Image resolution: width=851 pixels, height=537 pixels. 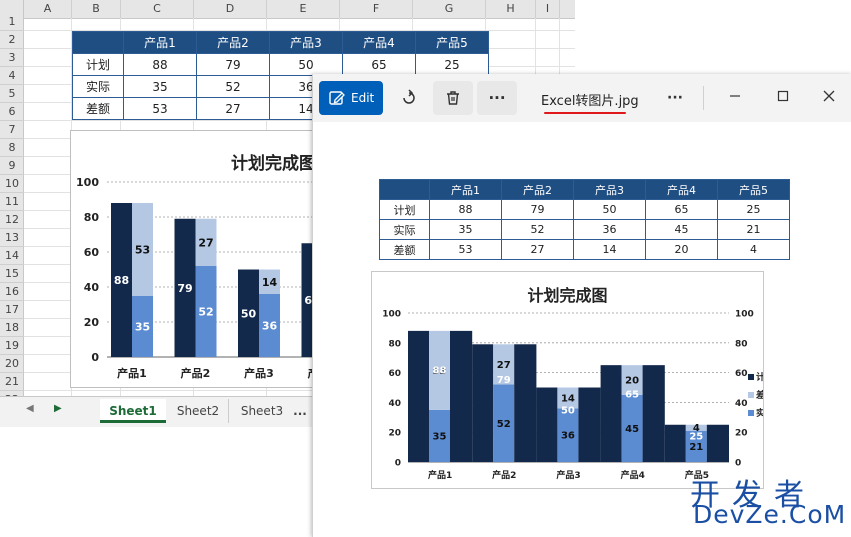 I want to click on delete-button, so click(x=453, y=98).